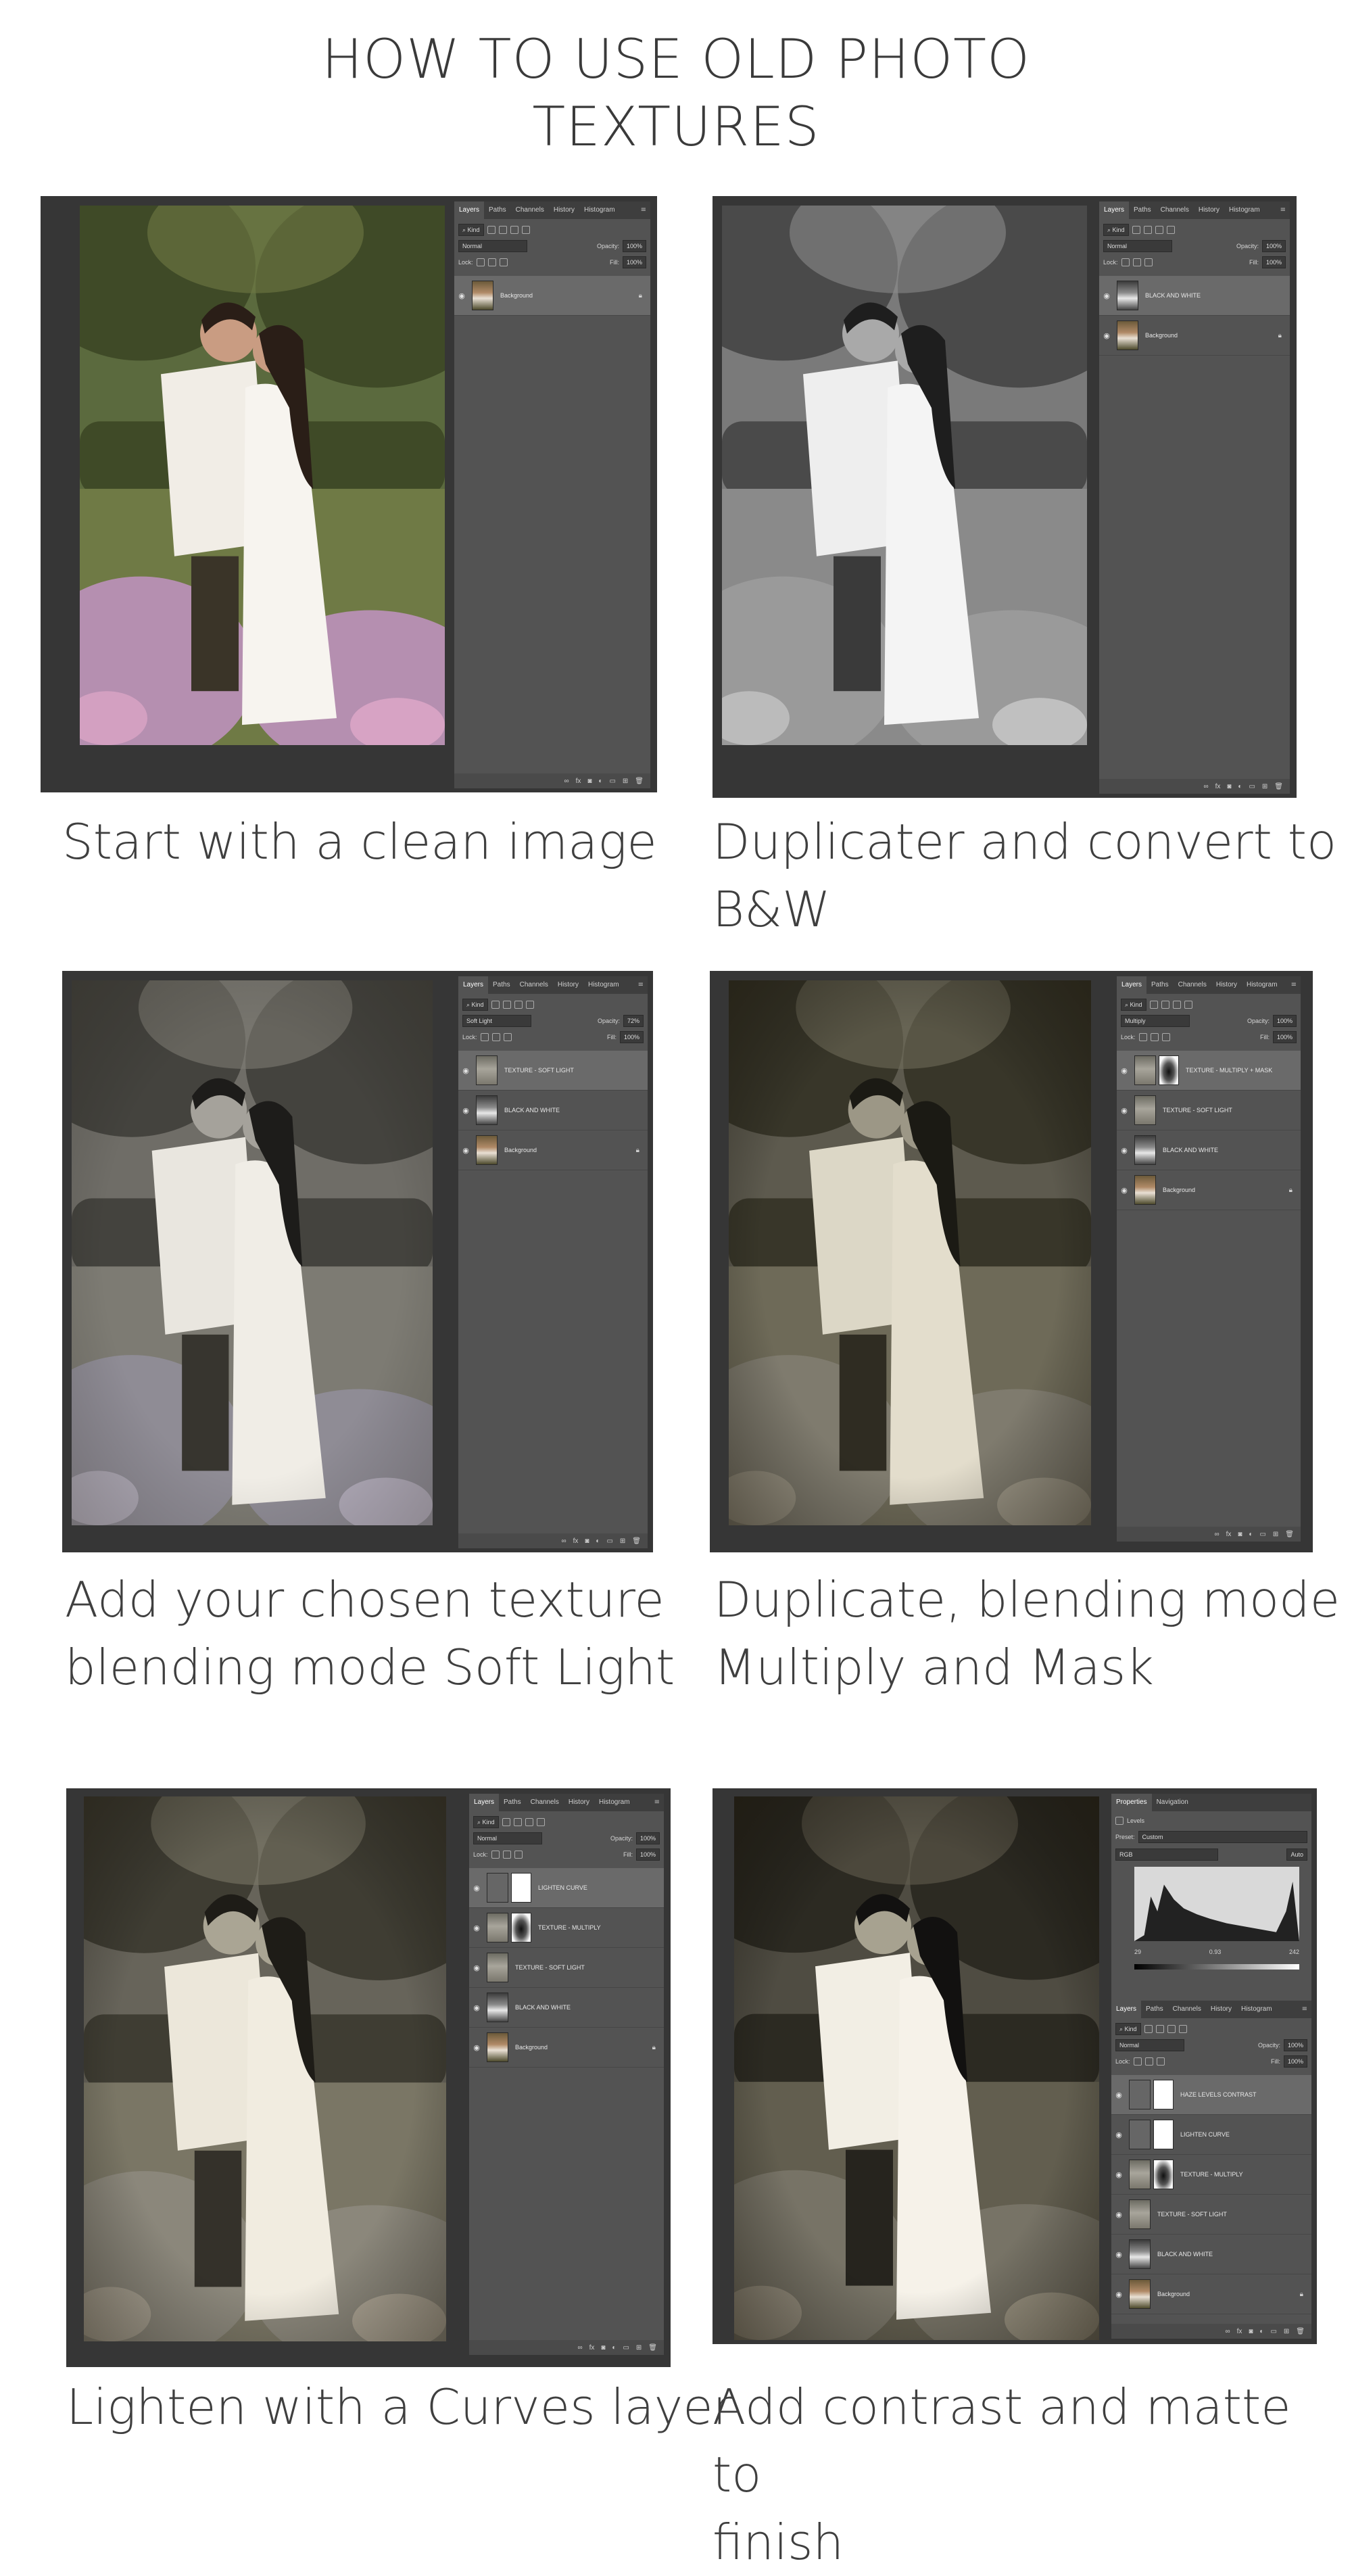  What do you see at coordinates (566, 1888) in the screenshot?
I see `layer-row: ◉ LIGHTEN CURVE` at bounding box center [566, 1888].